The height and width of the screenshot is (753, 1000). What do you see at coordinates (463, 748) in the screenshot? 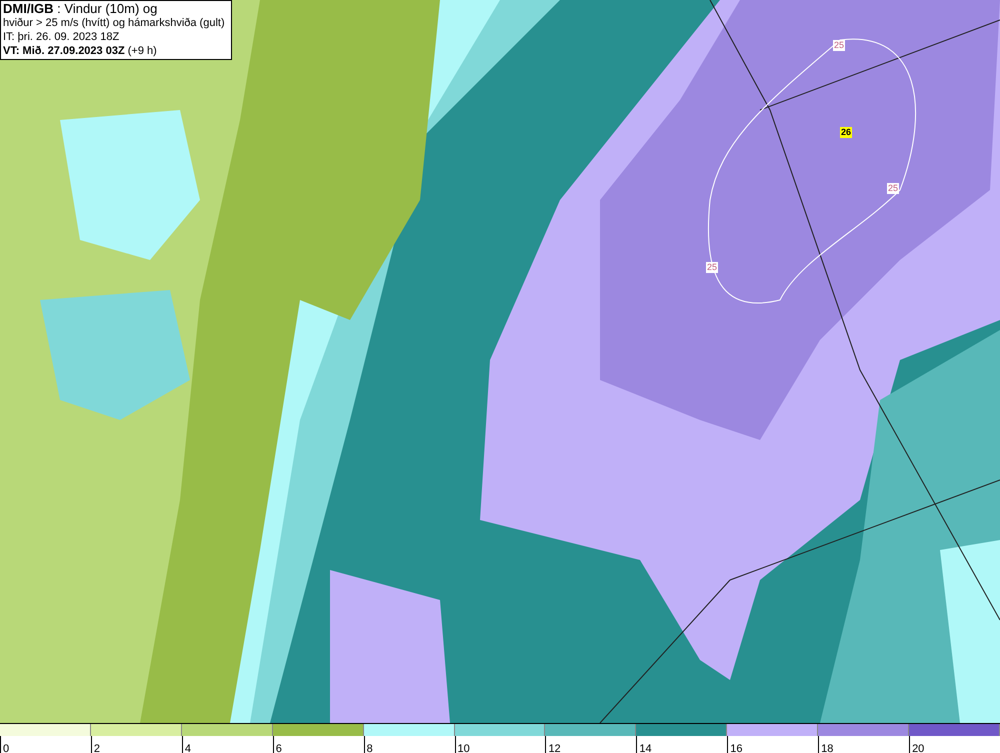
I see `legend-tick-label: 10` at bounding box center [463, 748].